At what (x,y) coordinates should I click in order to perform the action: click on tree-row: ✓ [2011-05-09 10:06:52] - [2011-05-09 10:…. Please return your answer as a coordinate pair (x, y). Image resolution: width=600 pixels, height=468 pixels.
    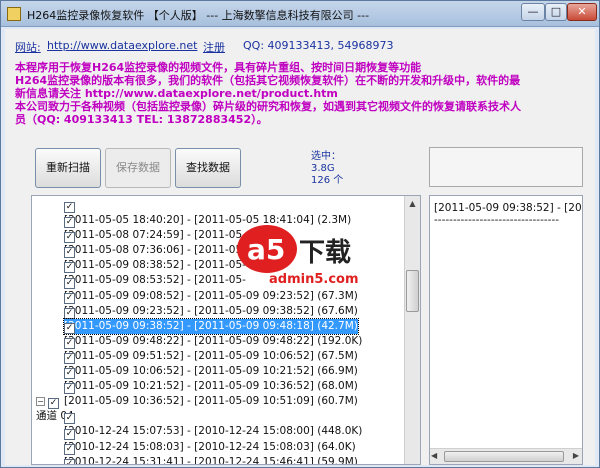
    Looking at the image, I should click on (211, 362).